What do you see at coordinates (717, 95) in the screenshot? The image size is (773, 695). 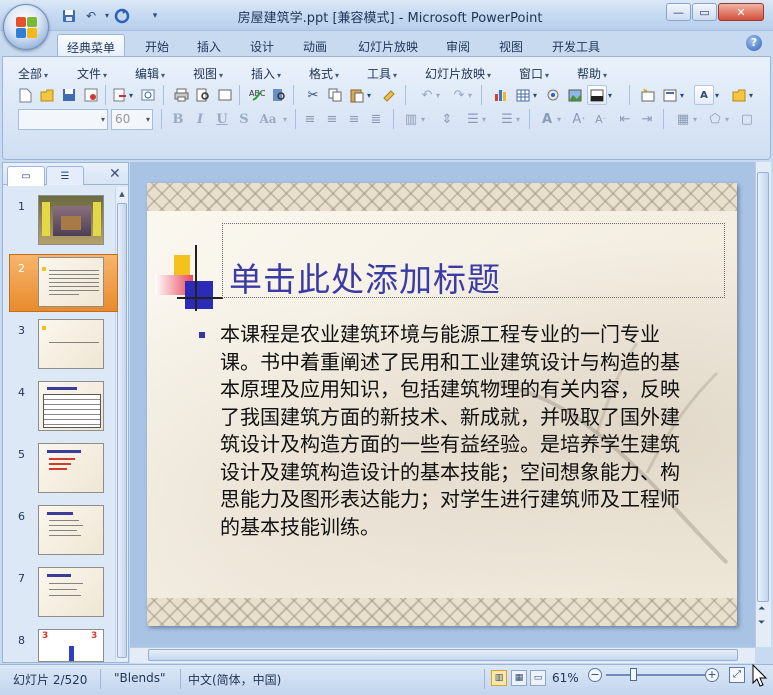 I see `text-box-dropdown-icon: ▾` at bounding box center [717, 95].